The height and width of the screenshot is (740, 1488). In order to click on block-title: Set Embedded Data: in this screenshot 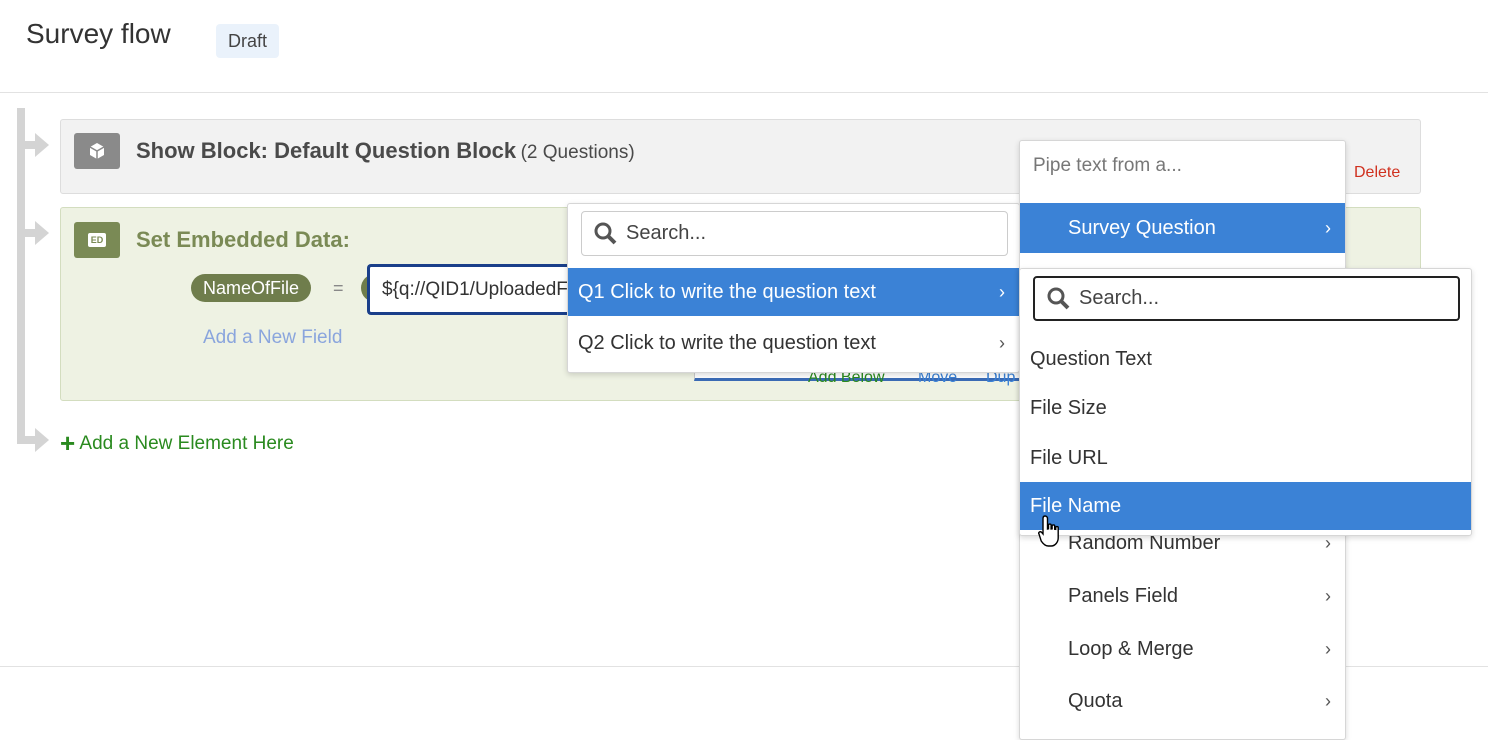, I will do `click(243, 239)`.